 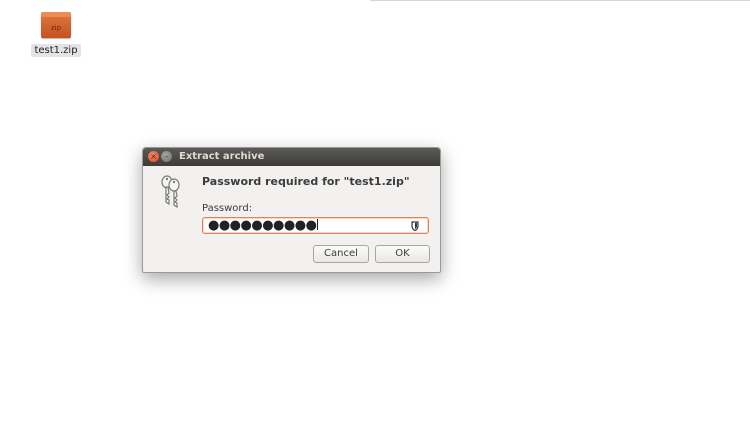 I want to click on keys-icon, so click(x=170, y=191).